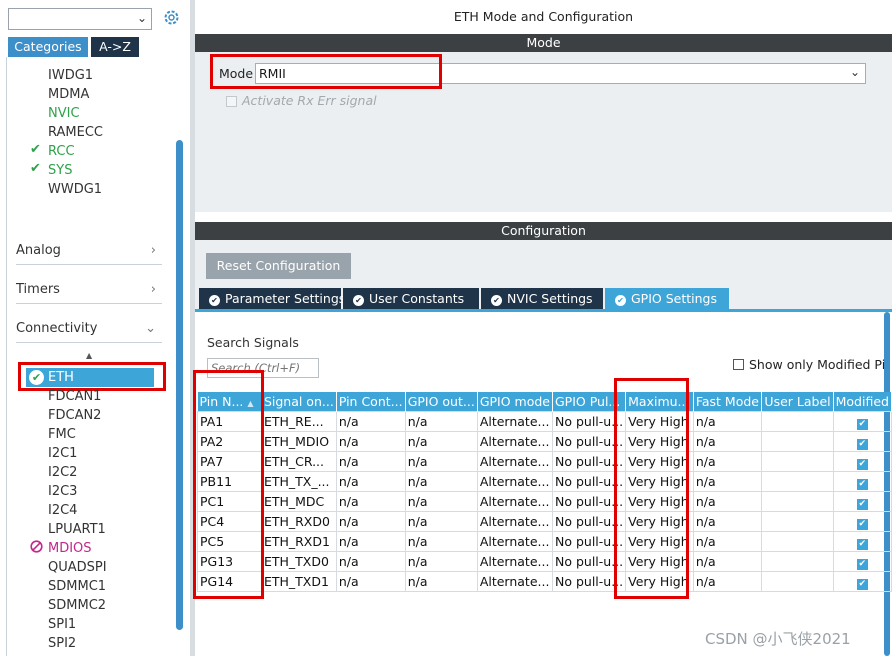 The image size is (892, 656). Describe the element at coordinates (171, 19) in the screenshot. I see `gear-icon` at that location.